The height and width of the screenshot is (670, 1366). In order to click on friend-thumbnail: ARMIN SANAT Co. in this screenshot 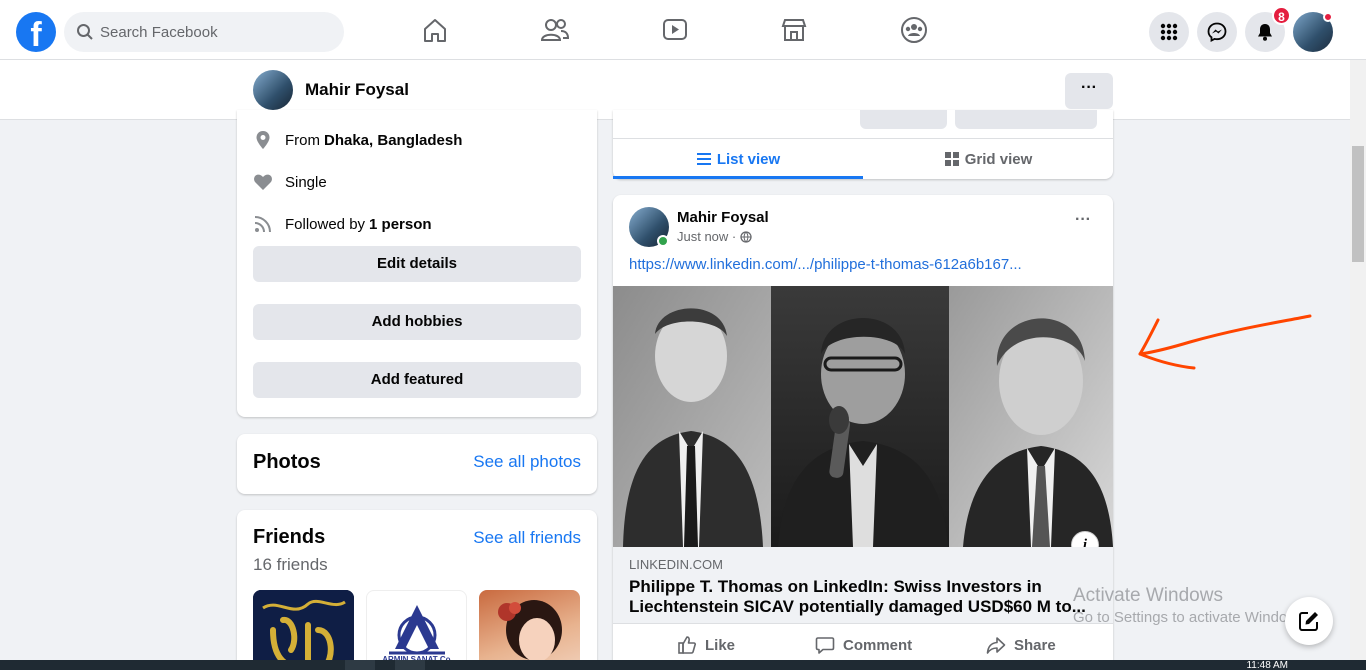, I will do `click(416, 630)`.